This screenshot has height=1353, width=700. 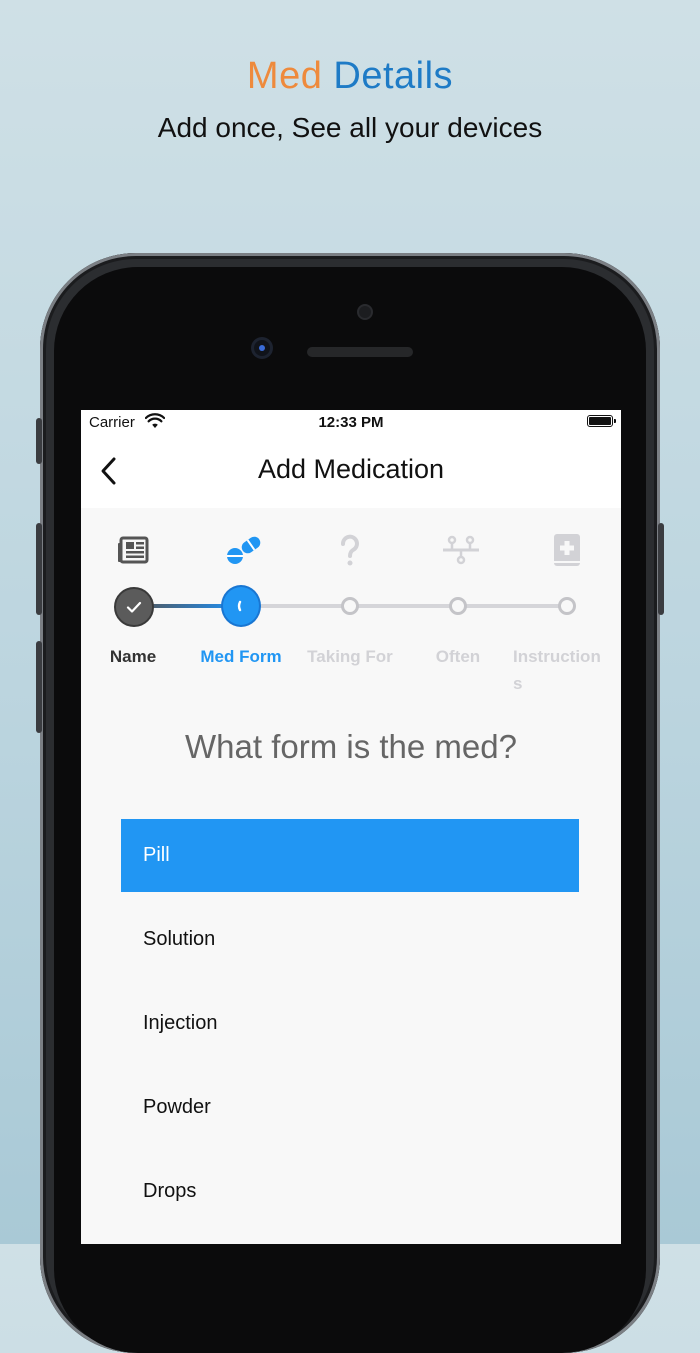 I want to click on option-pill: Pill, so click(x=350, y=855).